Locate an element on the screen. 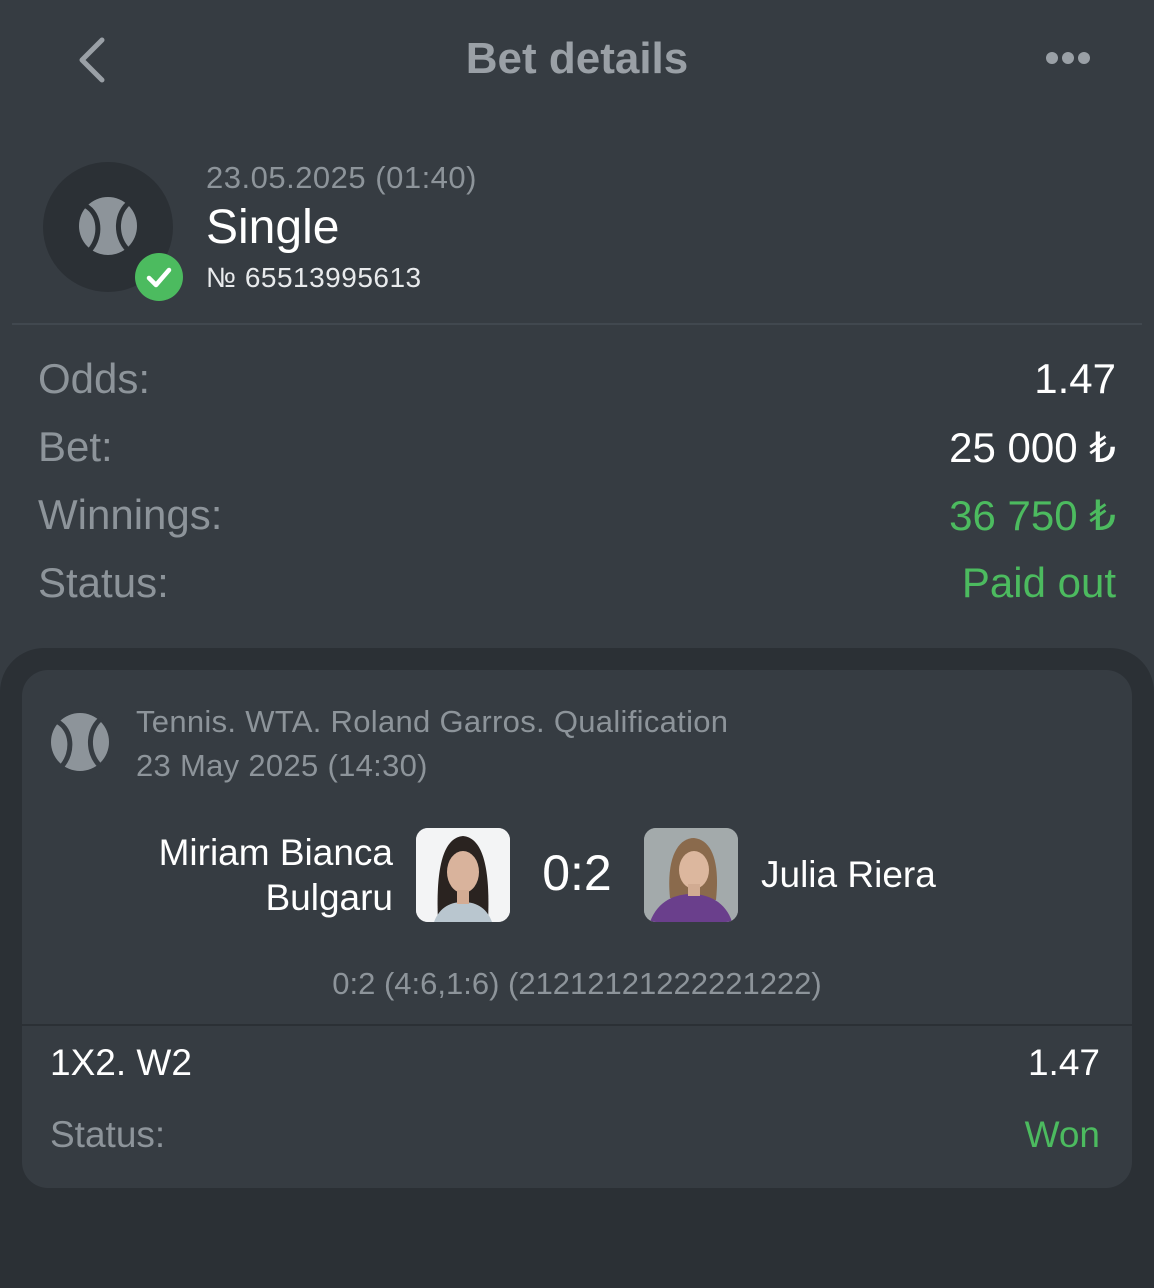 This screenshot has width=1154, height=1288. selection-odds: 1.47 is located at coordinates (1063, 1062).